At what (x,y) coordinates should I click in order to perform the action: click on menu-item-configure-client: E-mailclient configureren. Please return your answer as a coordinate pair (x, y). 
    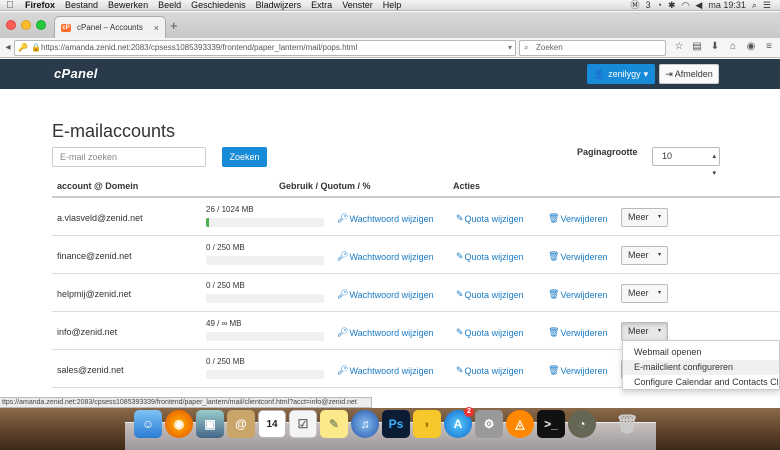
    Looking at the image, I should click on (701, 367).